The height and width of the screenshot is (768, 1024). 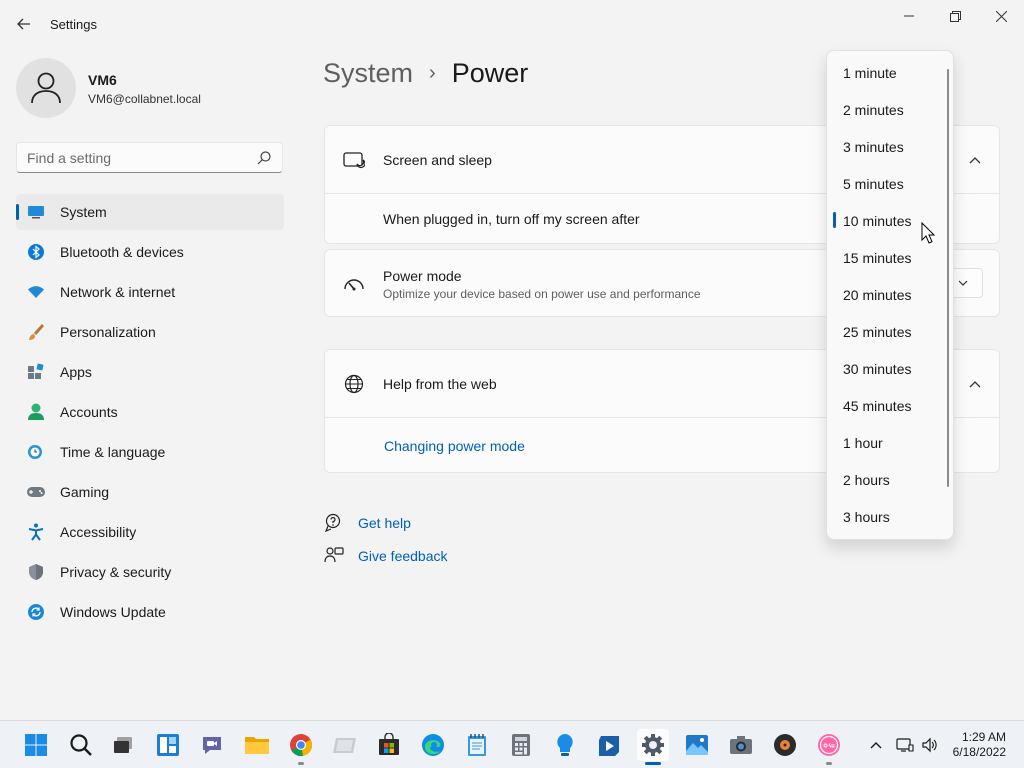 I want to click on file-explorer-button, so click(x=257, y=745).